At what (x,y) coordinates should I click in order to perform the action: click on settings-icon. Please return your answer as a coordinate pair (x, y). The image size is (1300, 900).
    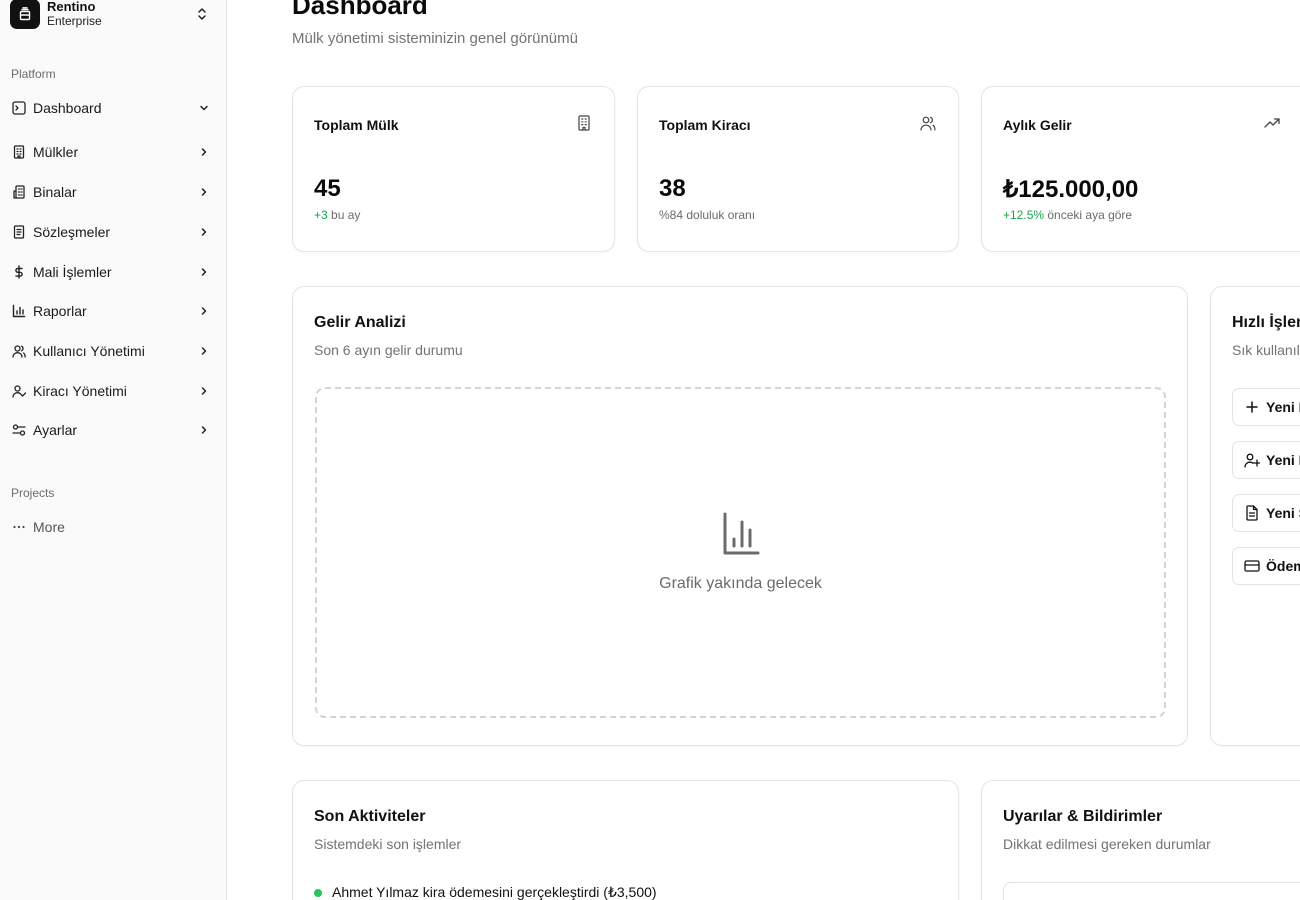
    Looking at the image, I should click on (19, 430).